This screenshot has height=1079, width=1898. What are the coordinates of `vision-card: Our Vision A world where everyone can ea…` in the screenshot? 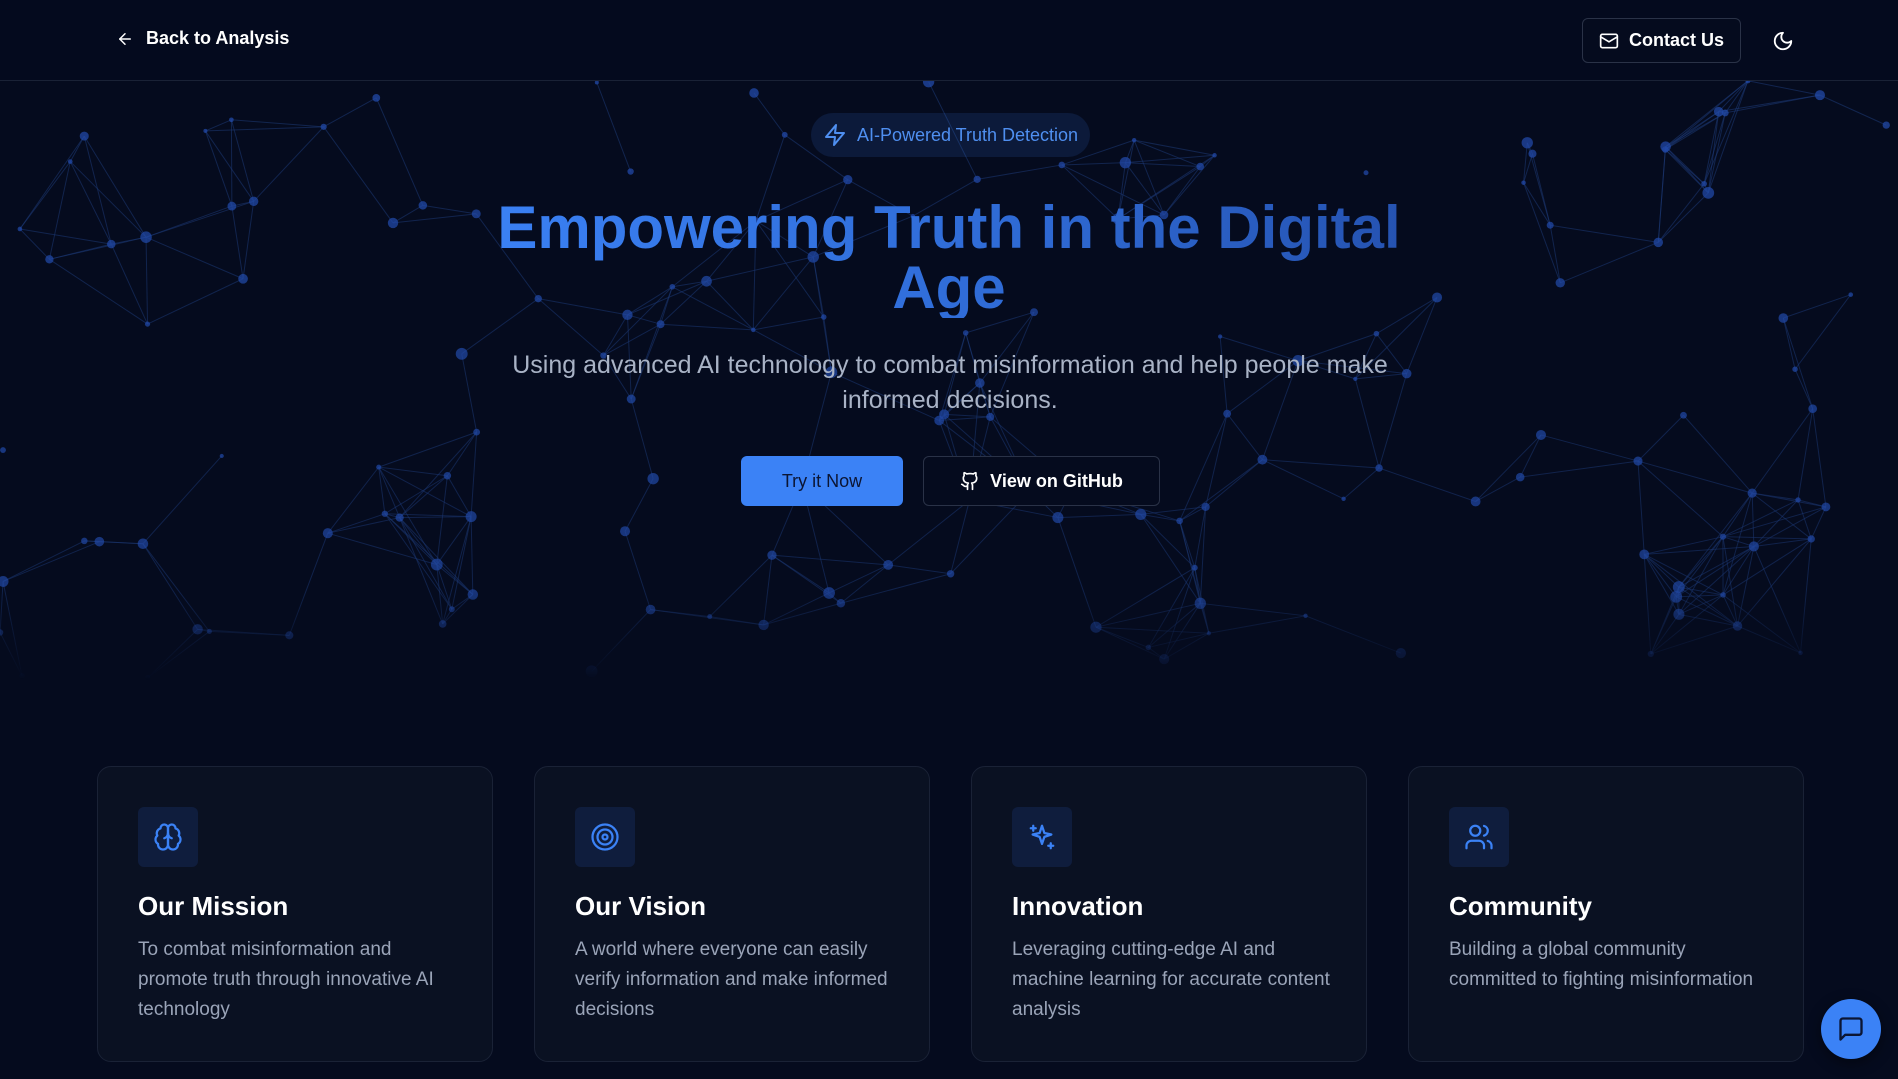 It's located at (732, 914).